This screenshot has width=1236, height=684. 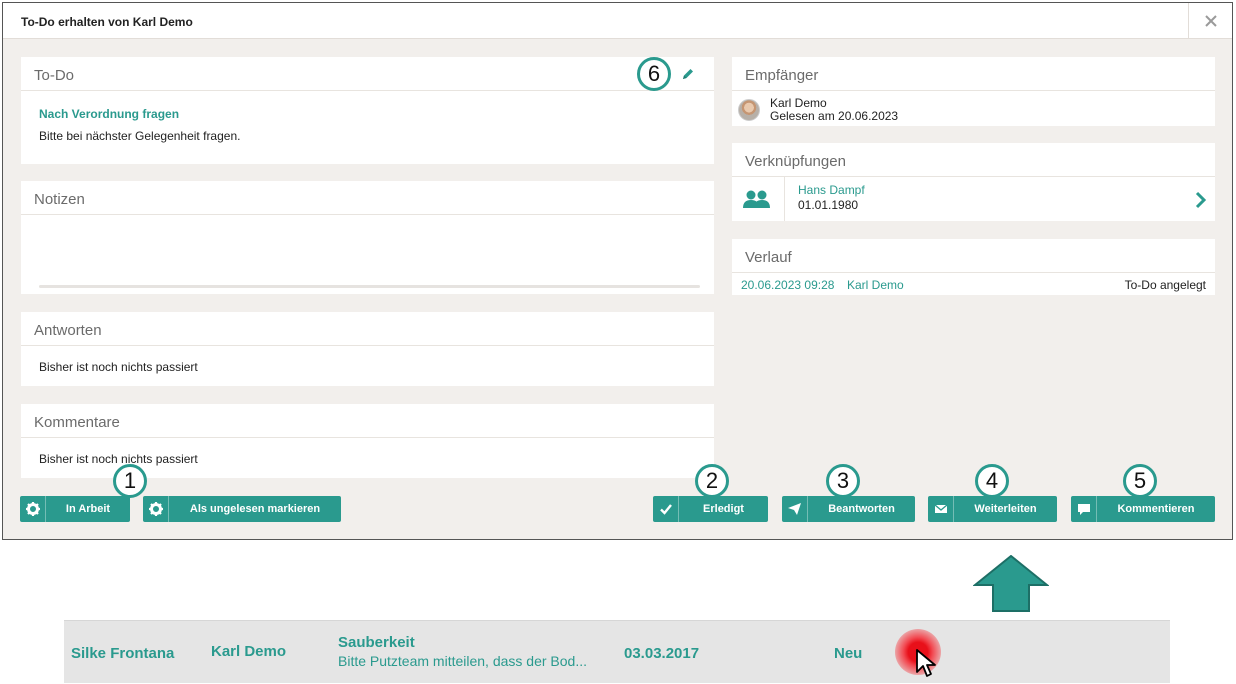 What do you see at coordinates (788, 285) in the screenshot?
I see `history-datetime: 20.06.2023 09:28` at bounding box center [788, 285].